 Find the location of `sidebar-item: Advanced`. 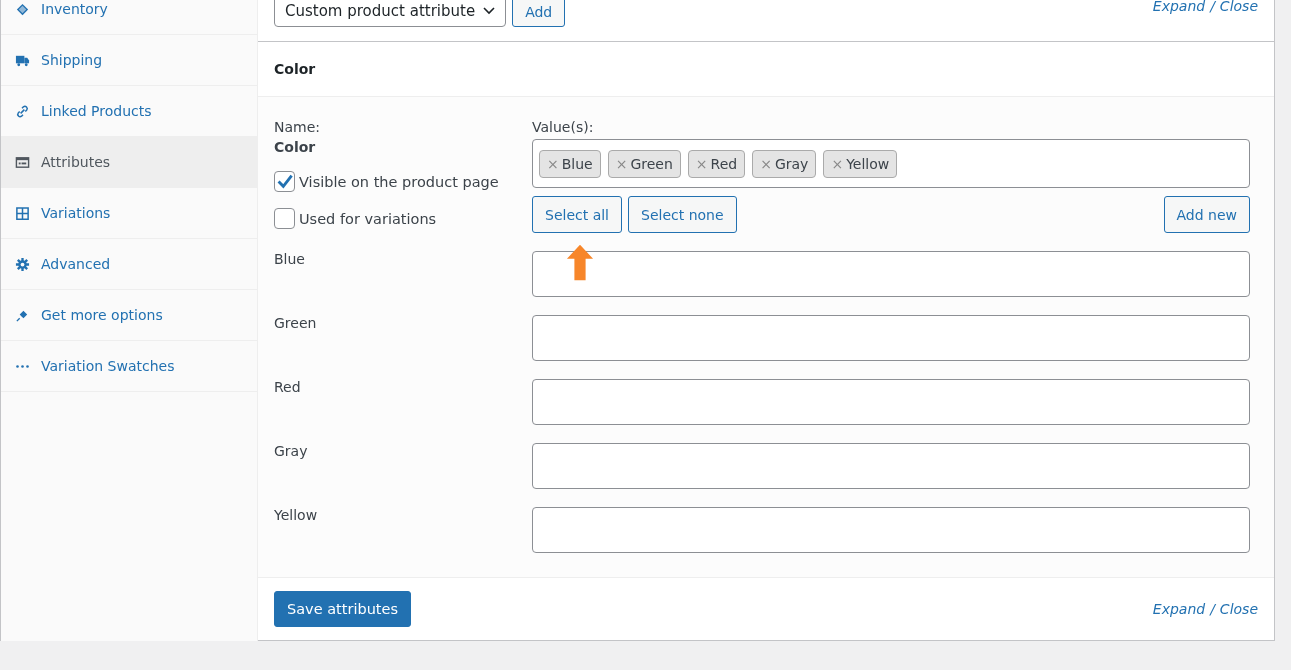

sidebar-item: Advanced is located at coordinates (129, 264).